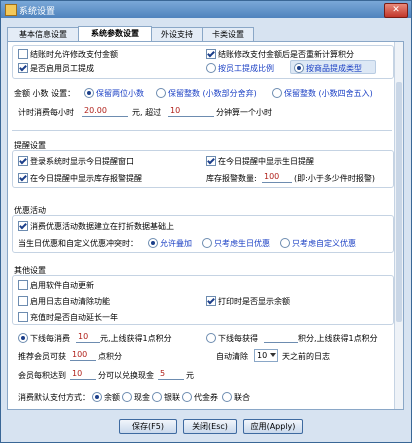 Image resolution: width=412 pixels, height=443 pixels. What do you see at coordinates (83, 355) in the screenshot?
I see `referral-input: 100` at bounding box center [83, 355].